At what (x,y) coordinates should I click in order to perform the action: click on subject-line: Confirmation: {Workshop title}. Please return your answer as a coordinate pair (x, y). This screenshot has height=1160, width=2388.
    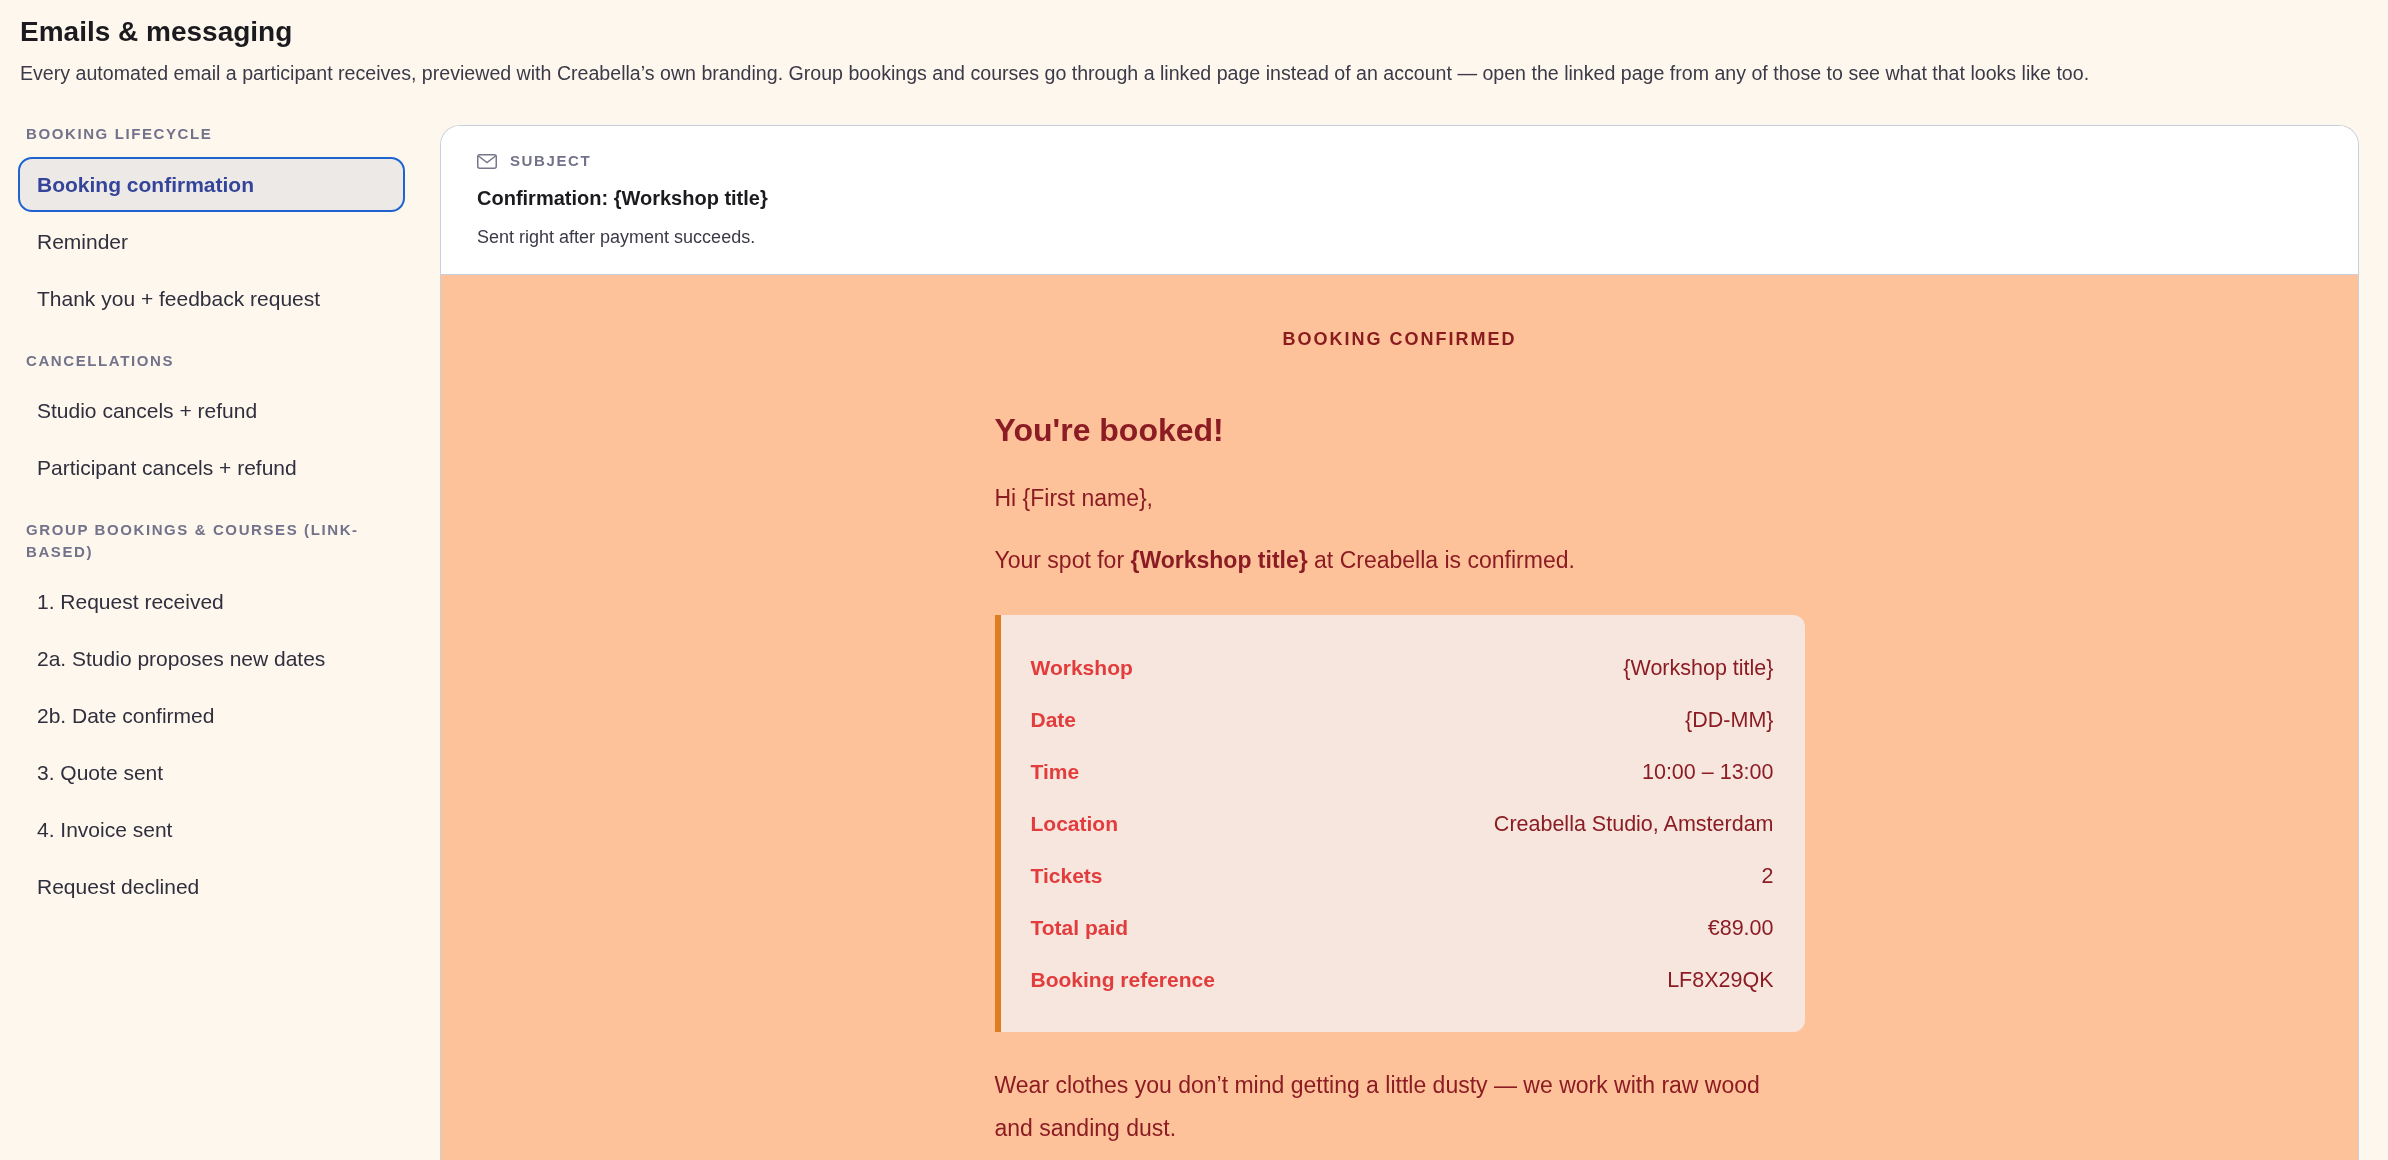
    Looking at the image, I should click on (623, 198).